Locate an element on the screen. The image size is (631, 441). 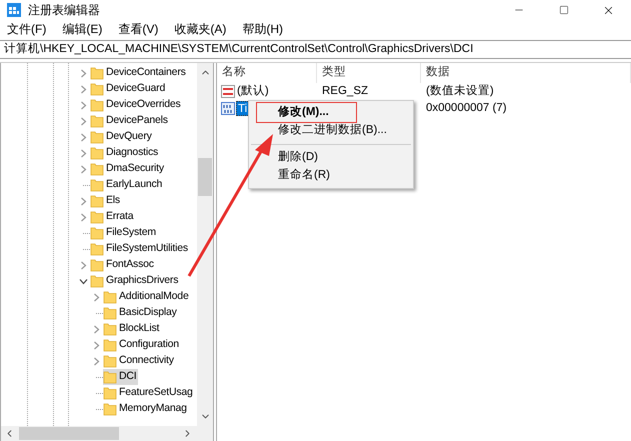
tree-item: FontAssoc is located at coordinates (123, 265).